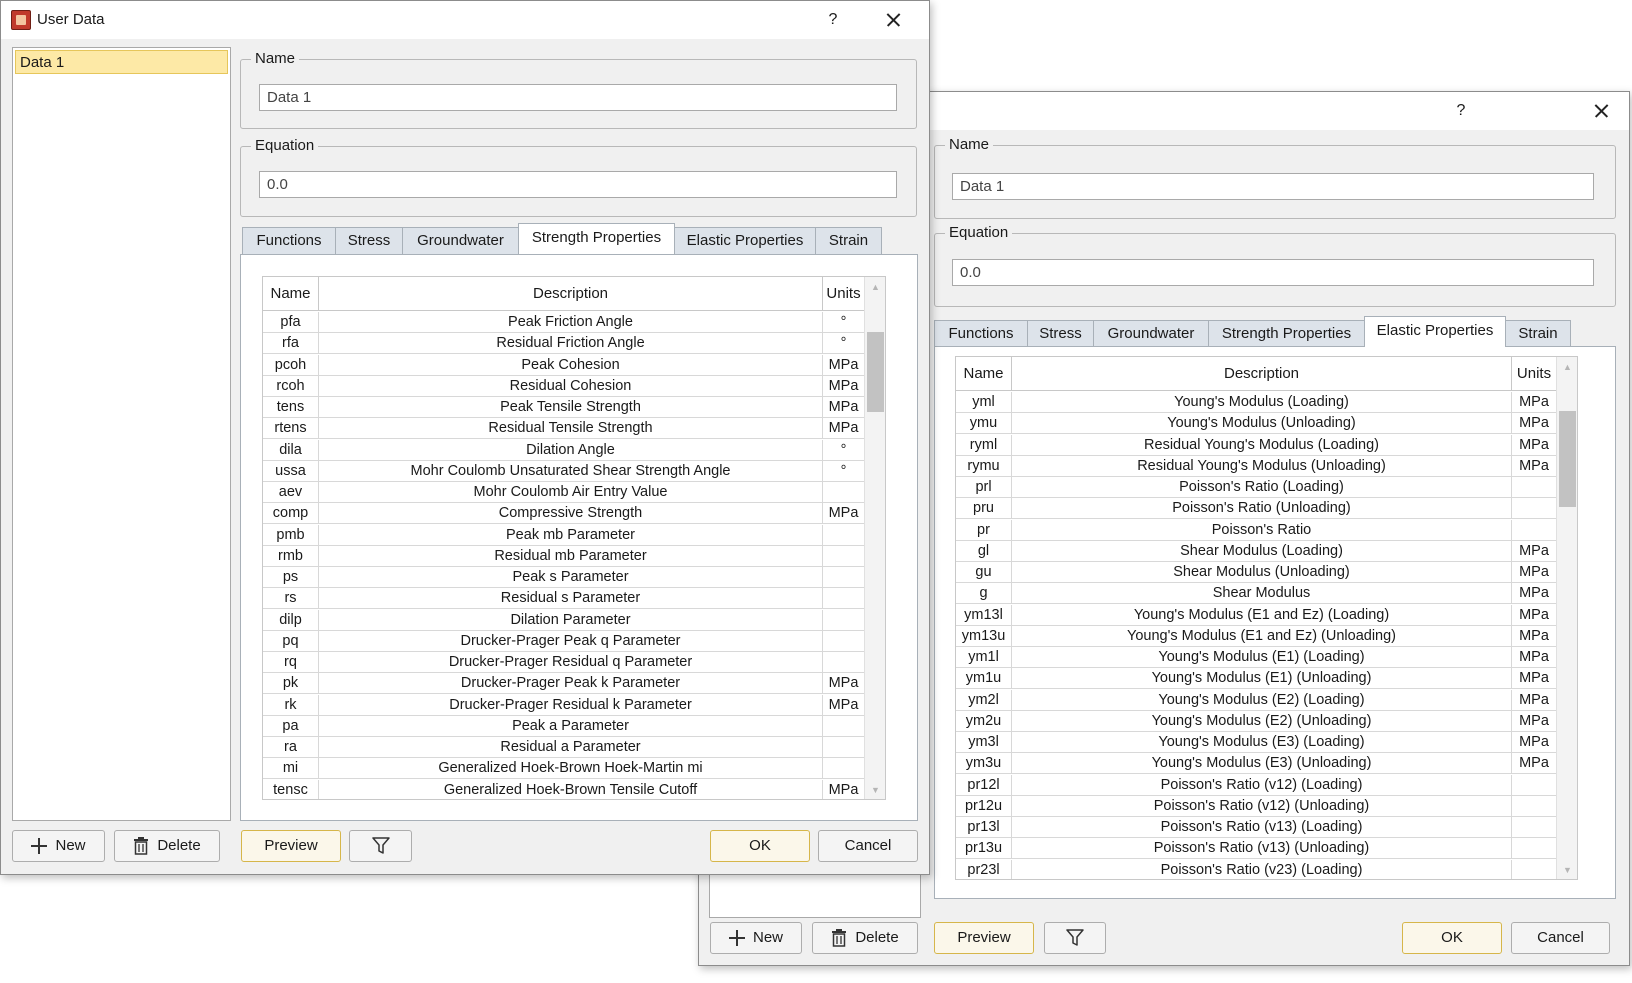 This screenshot has width=1632, height=983. I want to click on table-row: comp Compressive Strength MPa, so click(563, 514).